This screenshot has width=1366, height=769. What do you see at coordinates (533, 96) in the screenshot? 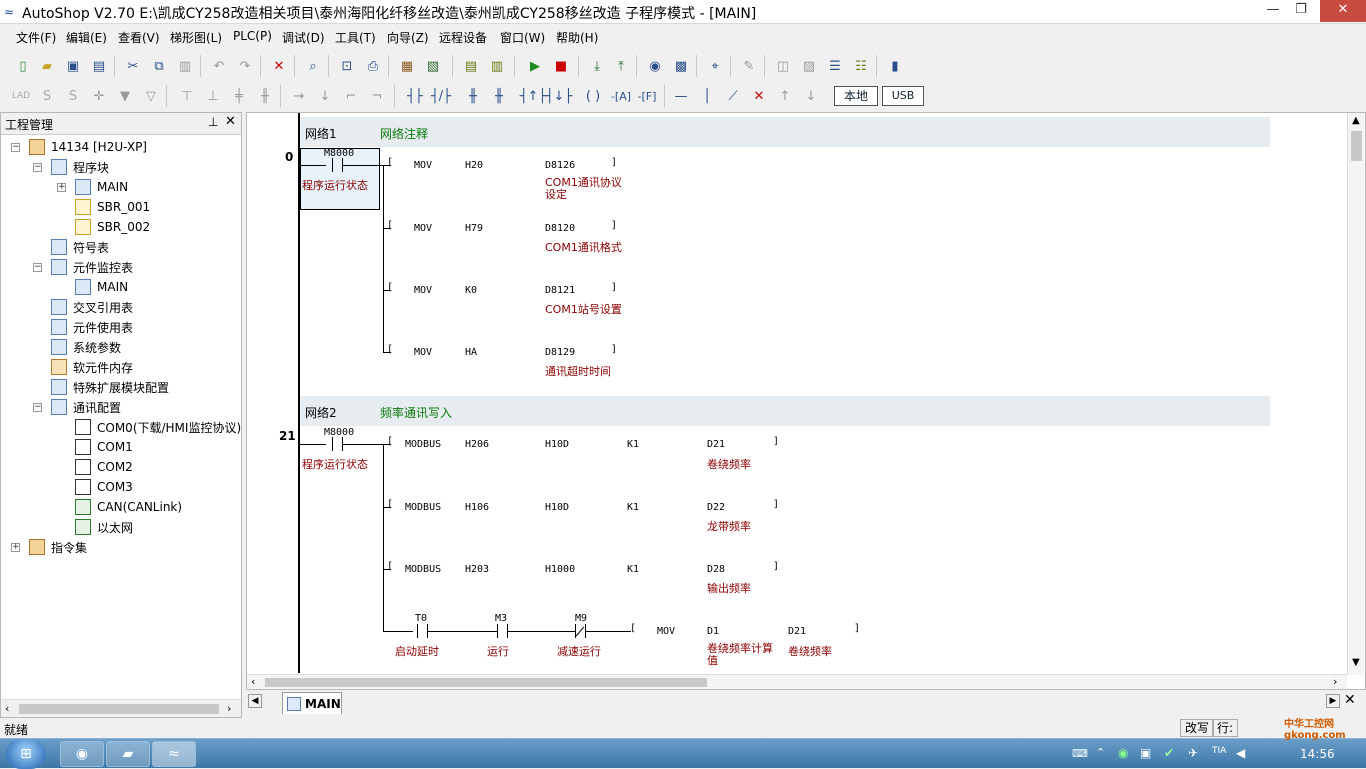
I see `rising-edge-icon: ┤↑├` at bounding box center [533, 96].